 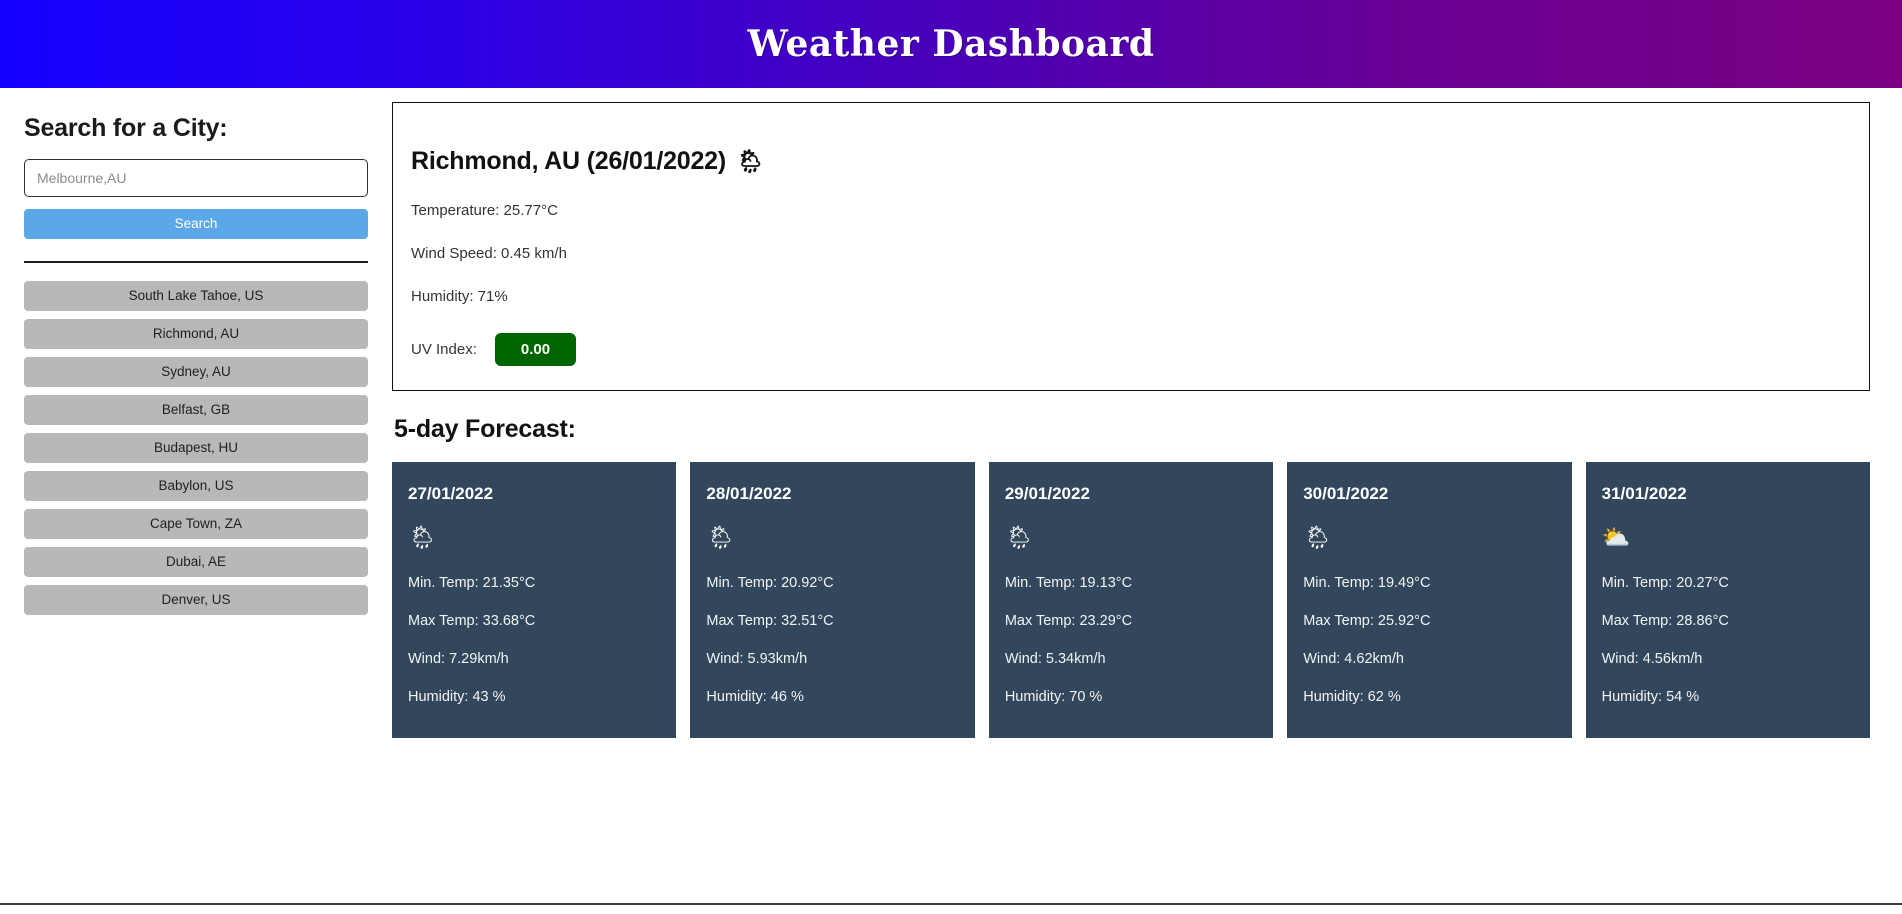 What do you see at coordinates (196, 410) in the screenshot?
I see `history-item-3: Belfast, GB` at bounding box center [196, 410].